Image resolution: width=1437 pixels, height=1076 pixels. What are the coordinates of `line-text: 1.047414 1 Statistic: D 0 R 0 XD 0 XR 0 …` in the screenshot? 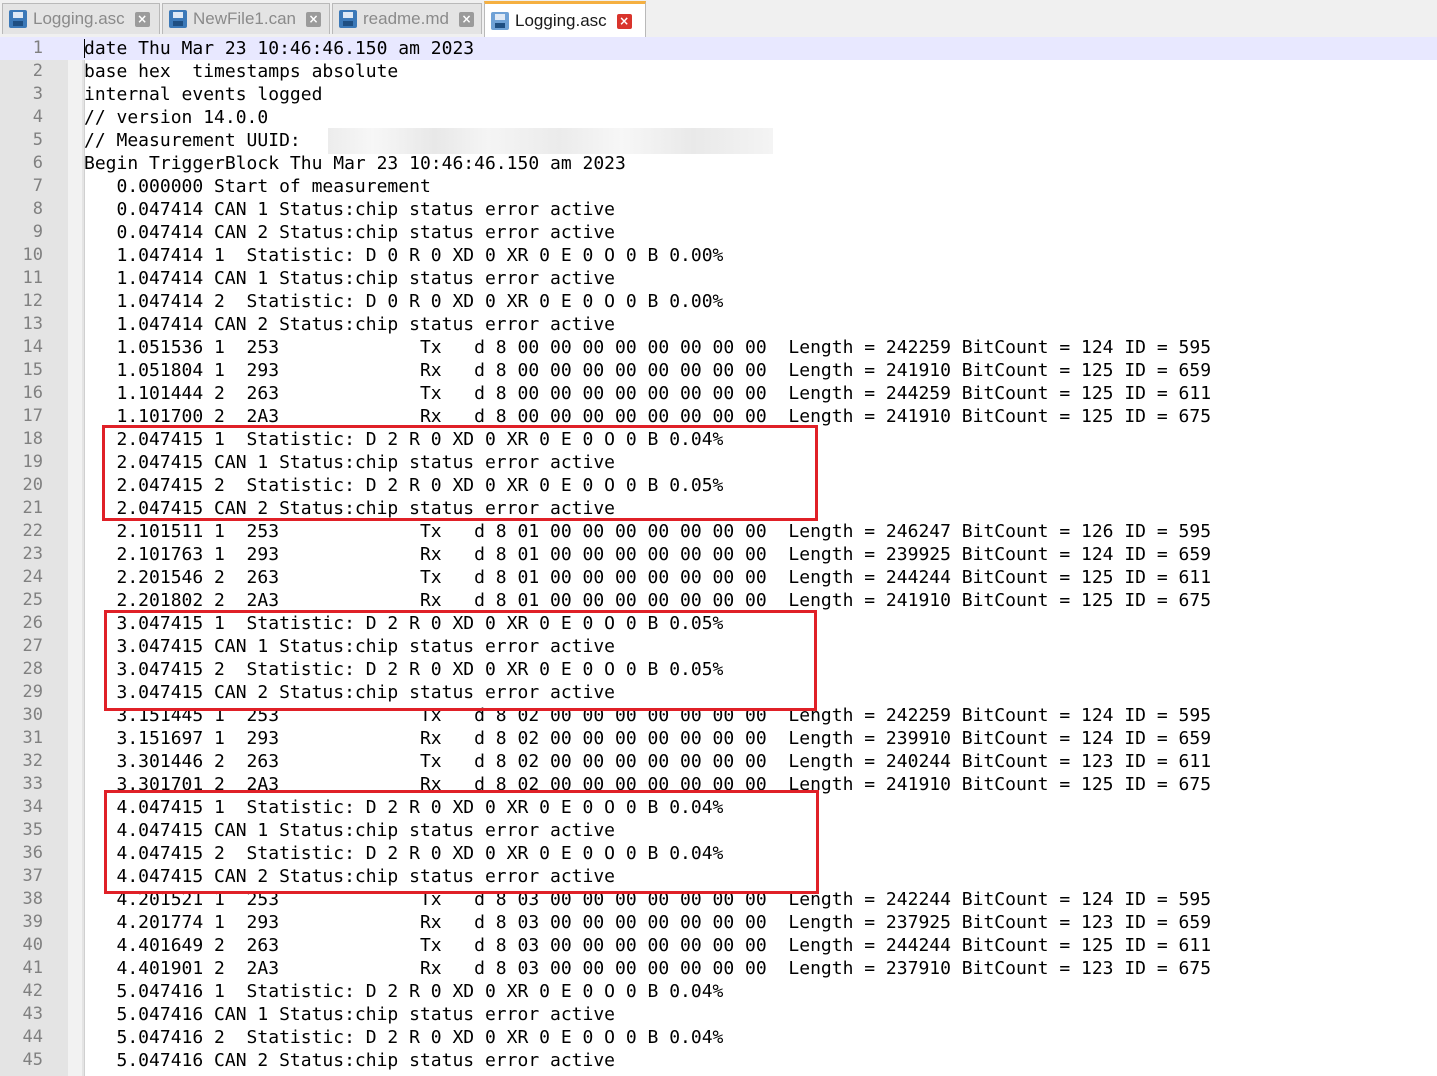 It's located at (404, 255).